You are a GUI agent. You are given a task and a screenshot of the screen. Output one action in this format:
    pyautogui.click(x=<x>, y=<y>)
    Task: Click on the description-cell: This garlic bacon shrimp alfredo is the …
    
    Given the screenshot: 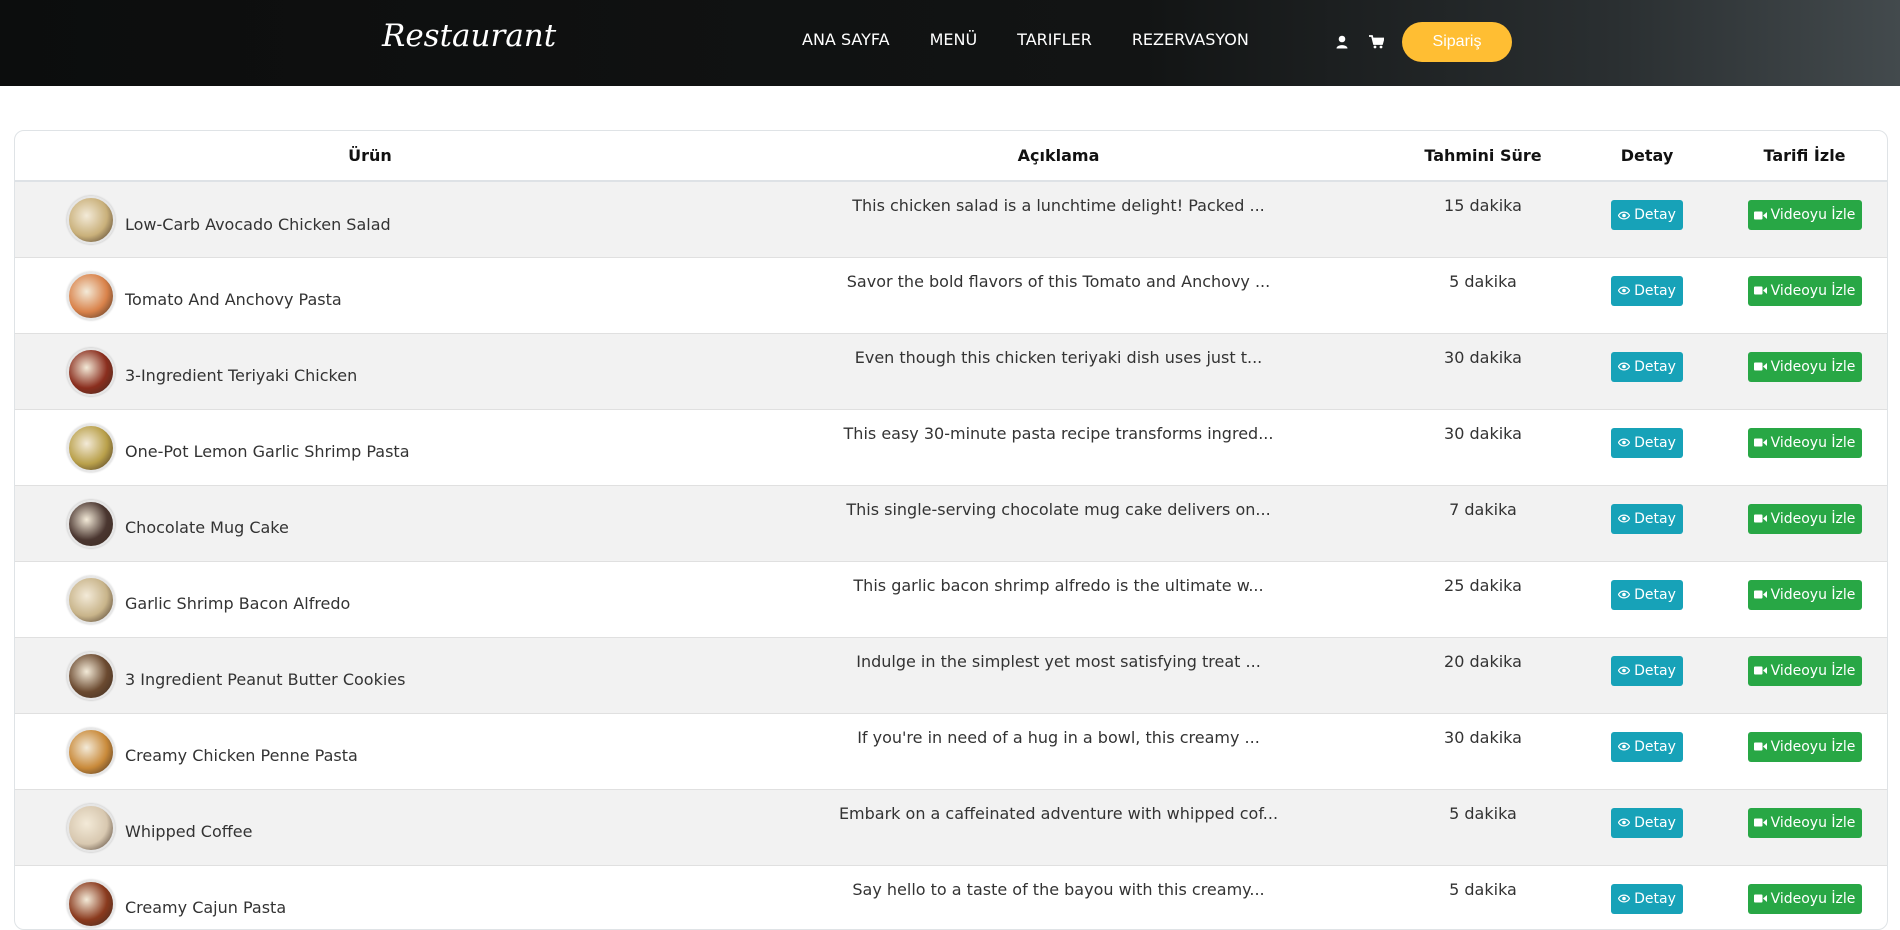 What is the action you would take?
    pyautogui.click(x=1058, y=598)
    